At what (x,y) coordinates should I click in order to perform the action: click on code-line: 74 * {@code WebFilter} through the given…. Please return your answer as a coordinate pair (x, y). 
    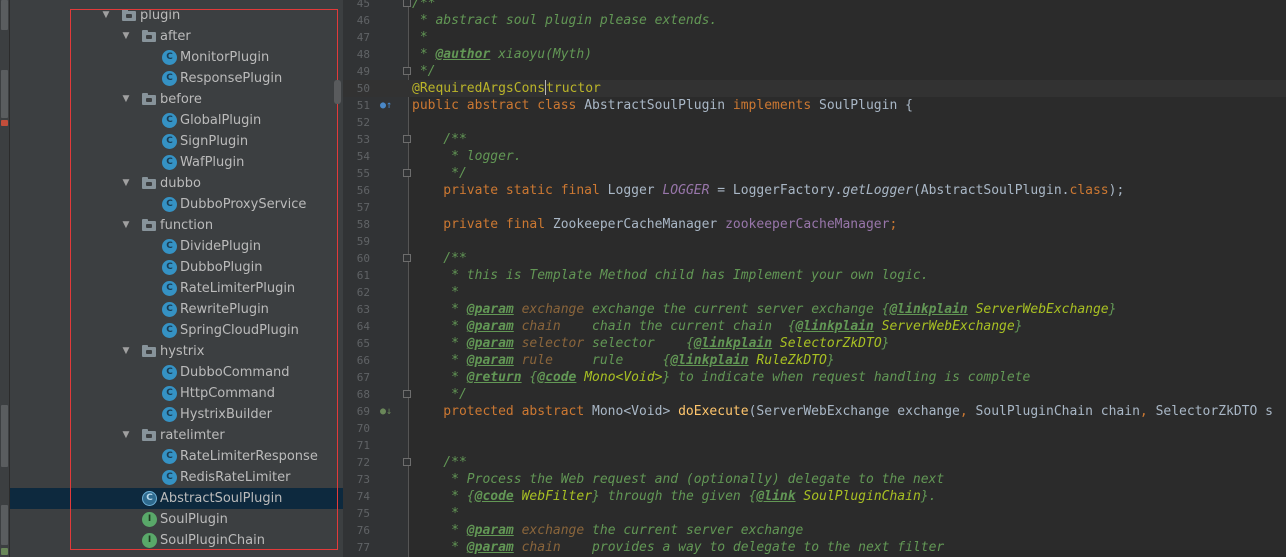
    Looking at the image, I should click on (814, 496).